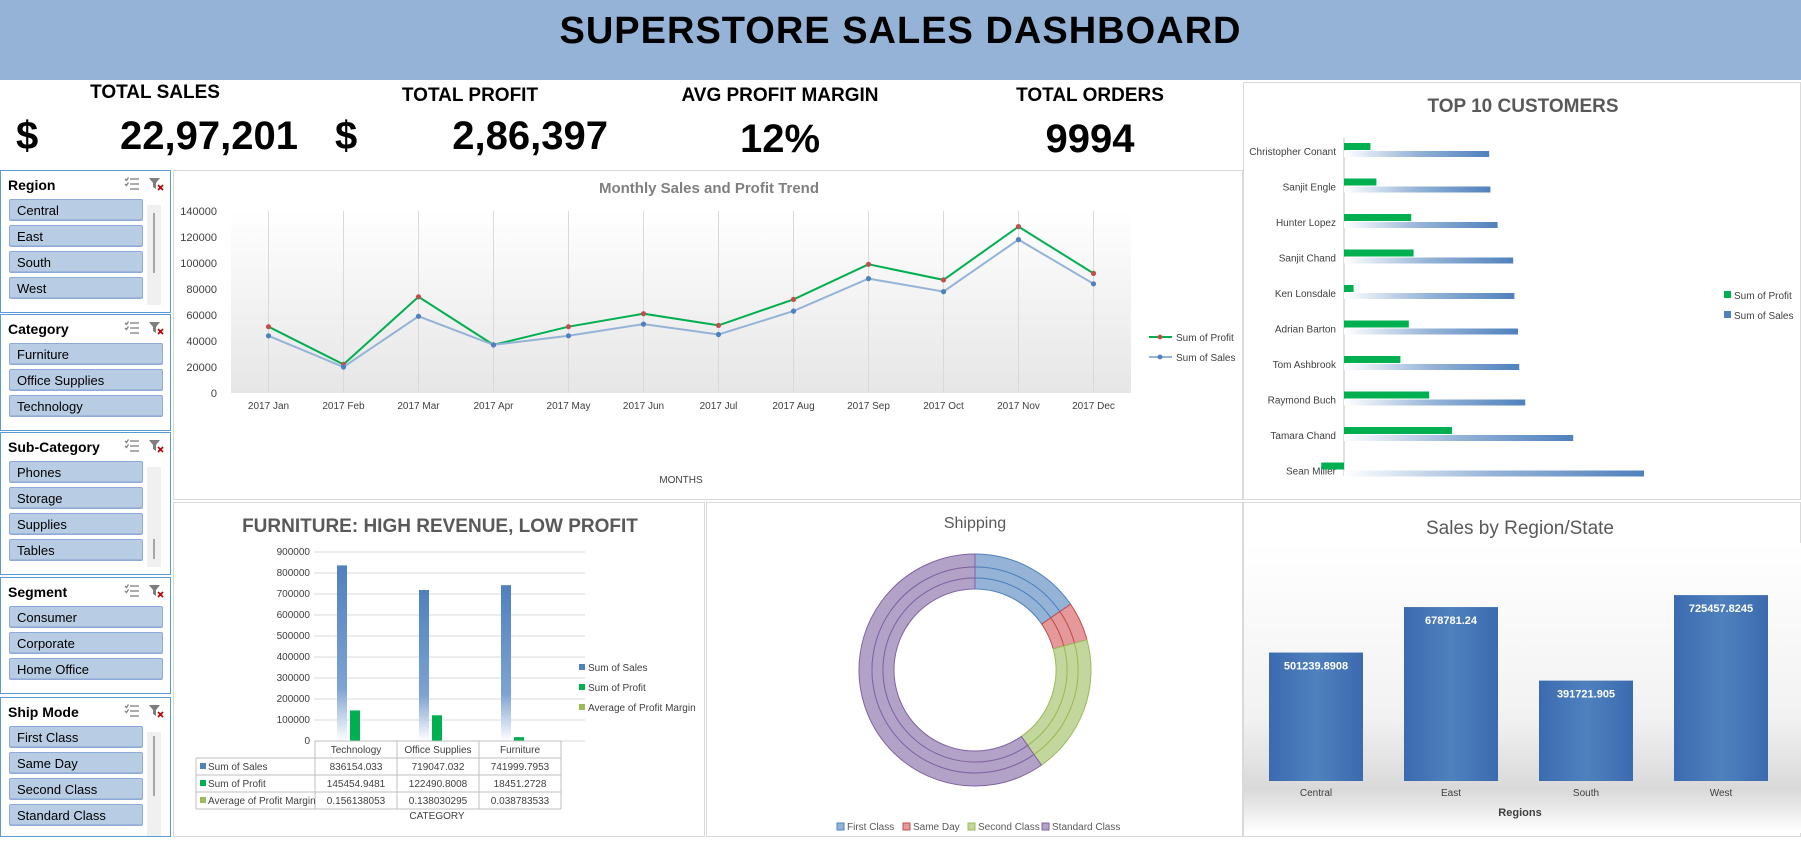 This screenshot has height=843, width=1801. I want to click on slicer-category-item: Technology, so click(86, 406).